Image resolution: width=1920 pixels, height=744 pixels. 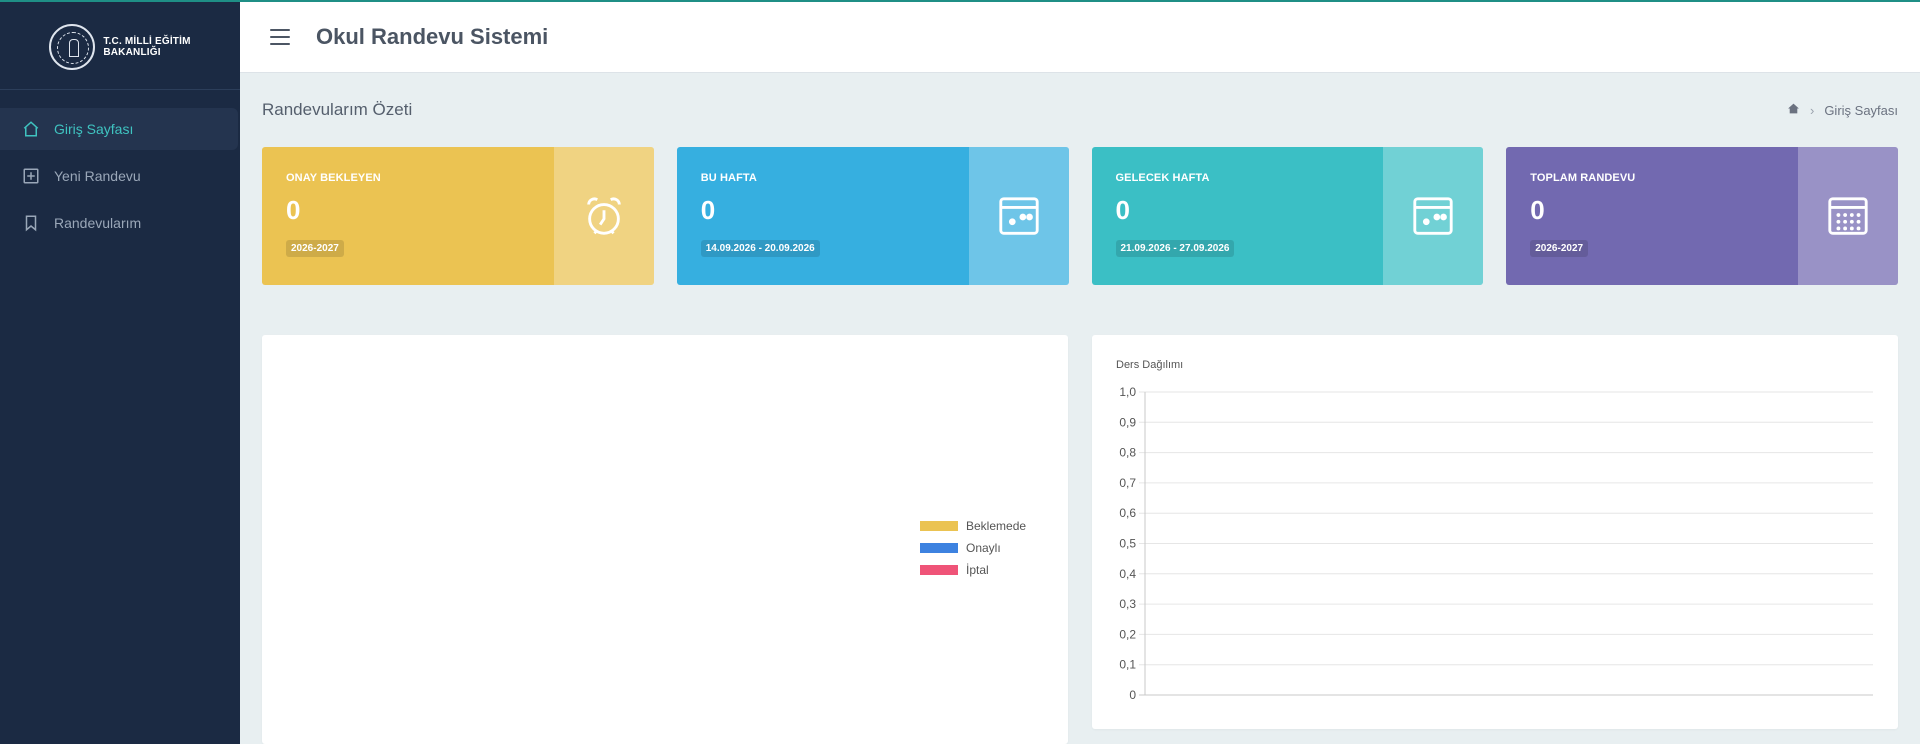 I want to click on page-heading: Randevularım Özeti › Giriş Sayfası, so click(x=1080, y=110).